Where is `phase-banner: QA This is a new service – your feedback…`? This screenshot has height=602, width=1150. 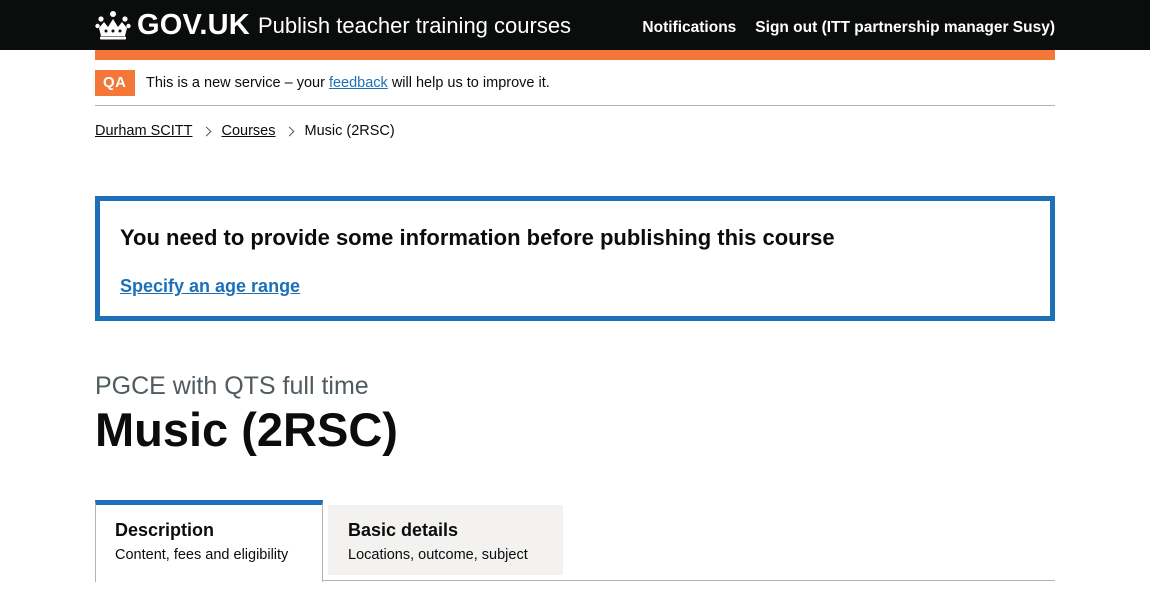
phase-banner: QA This is a new service – your feedback… is located at coordinates (575, 88).